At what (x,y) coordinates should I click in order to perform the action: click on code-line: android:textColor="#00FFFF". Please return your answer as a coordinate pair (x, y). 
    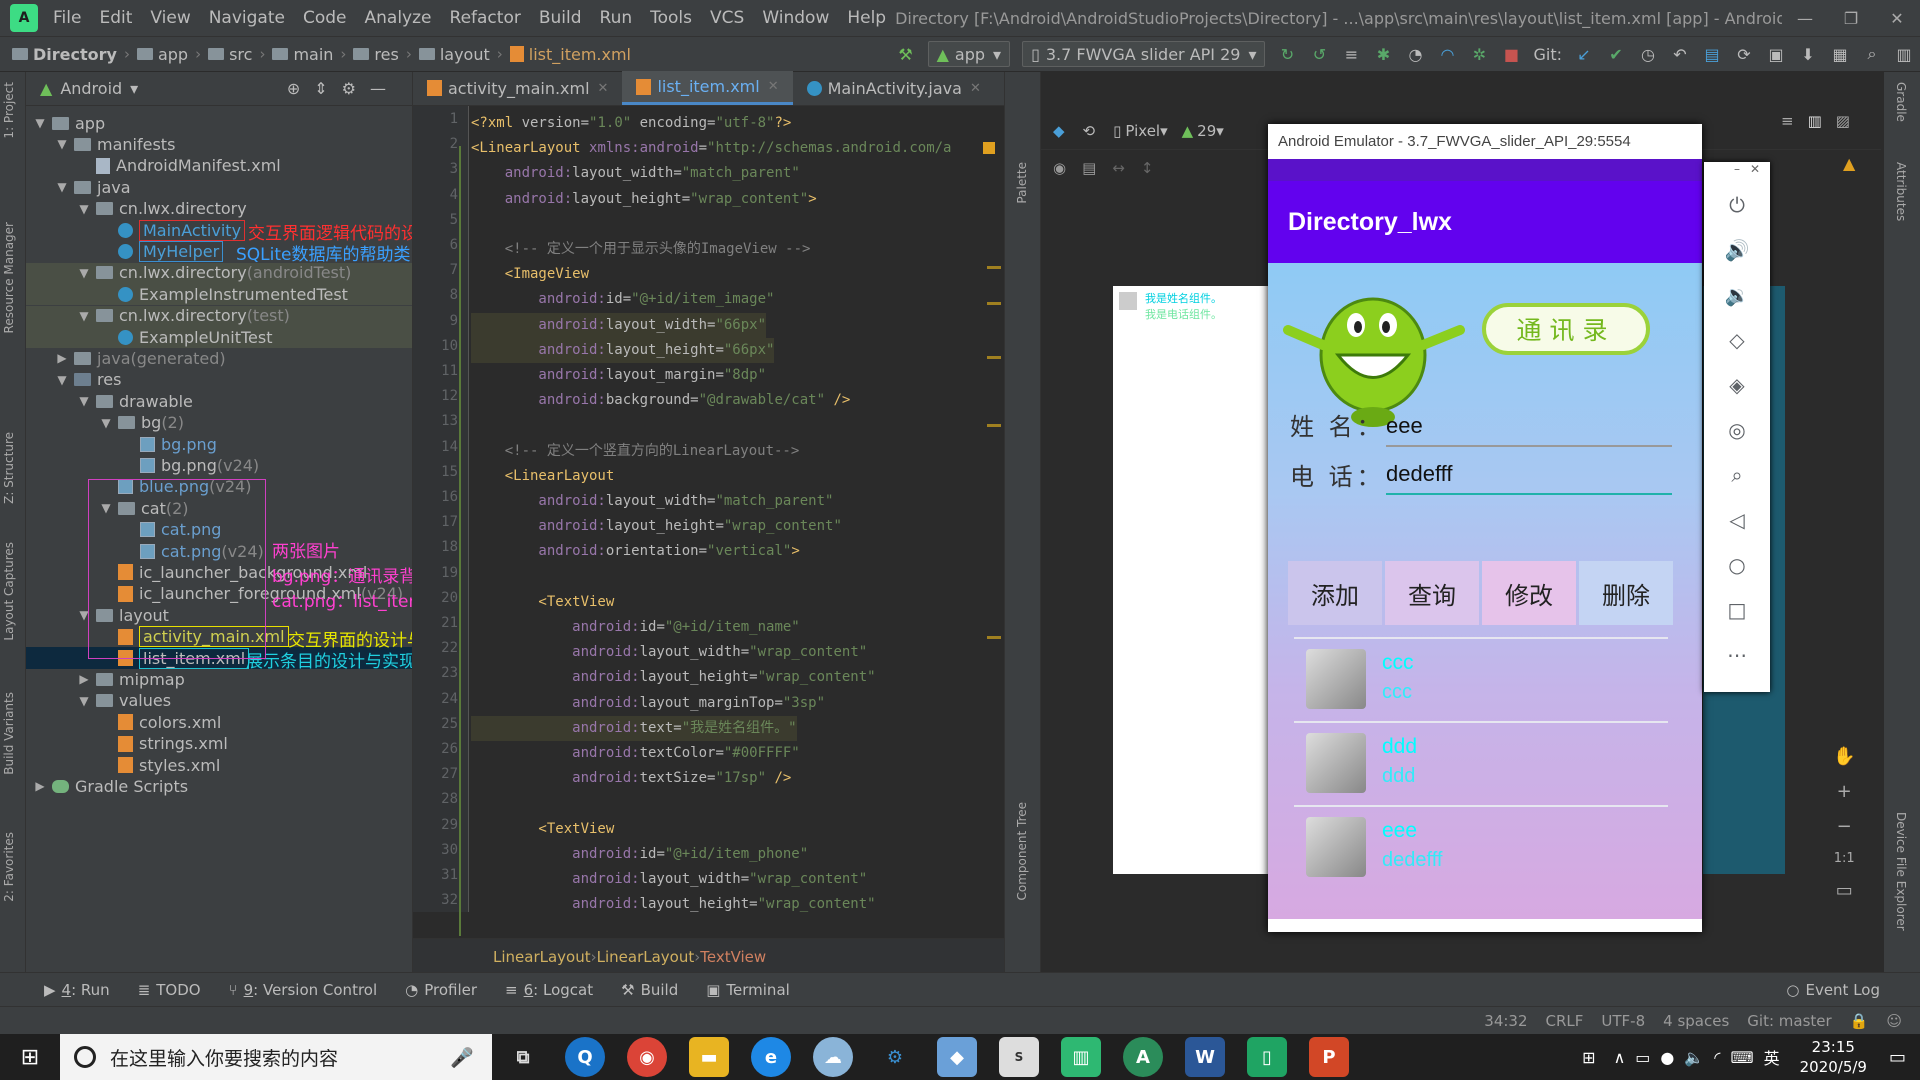
    Looking at the image, I should click on (635, 753).